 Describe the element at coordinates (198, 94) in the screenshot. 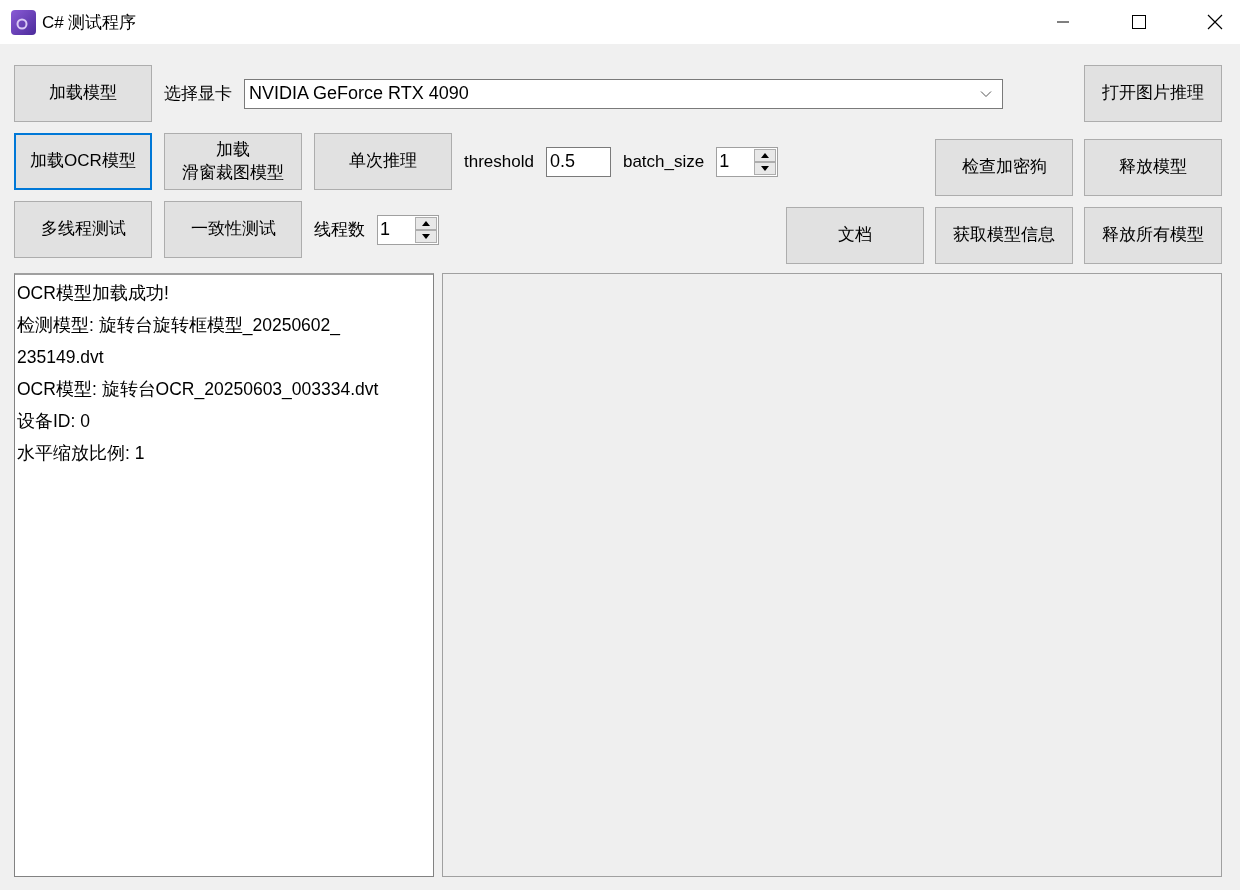

I see `field-label: 选择显卡` at that location.